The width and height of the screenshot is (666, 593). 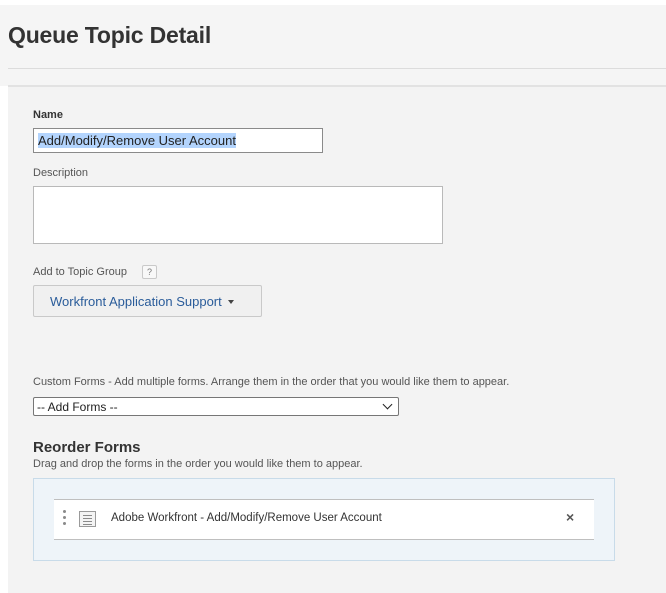 I want to click on page-header: Queue Topic Detail, so click(x=333, y=43).